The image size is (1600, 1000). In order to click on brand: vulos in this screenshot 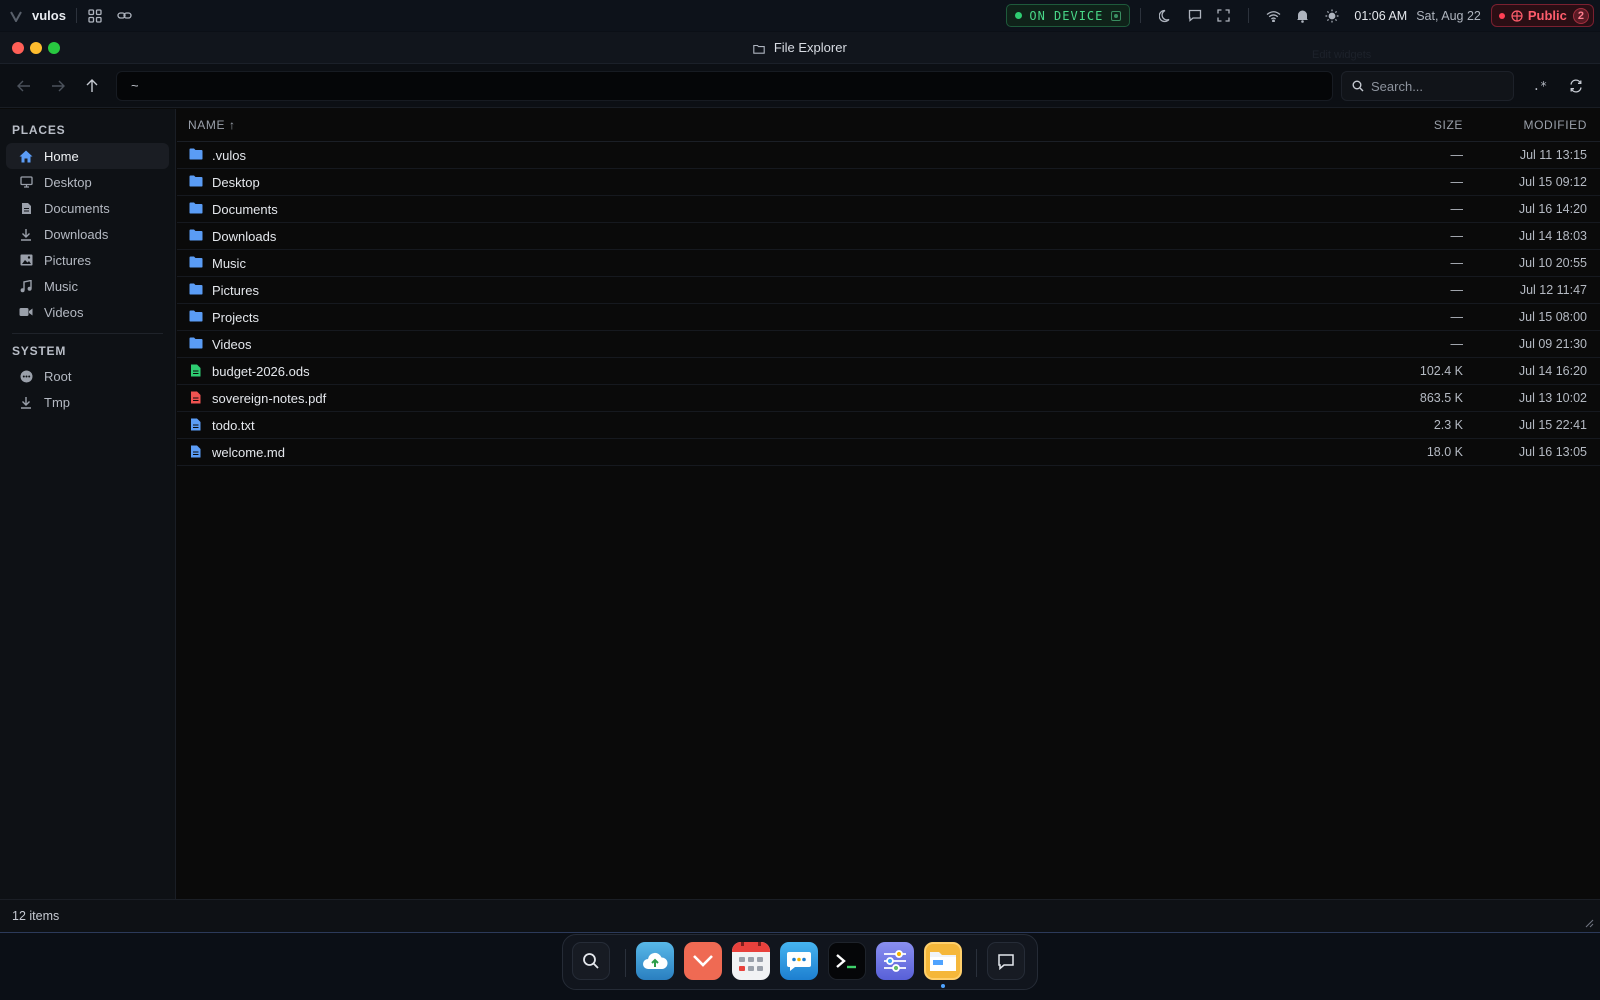, I will do `click(37, 16)`.